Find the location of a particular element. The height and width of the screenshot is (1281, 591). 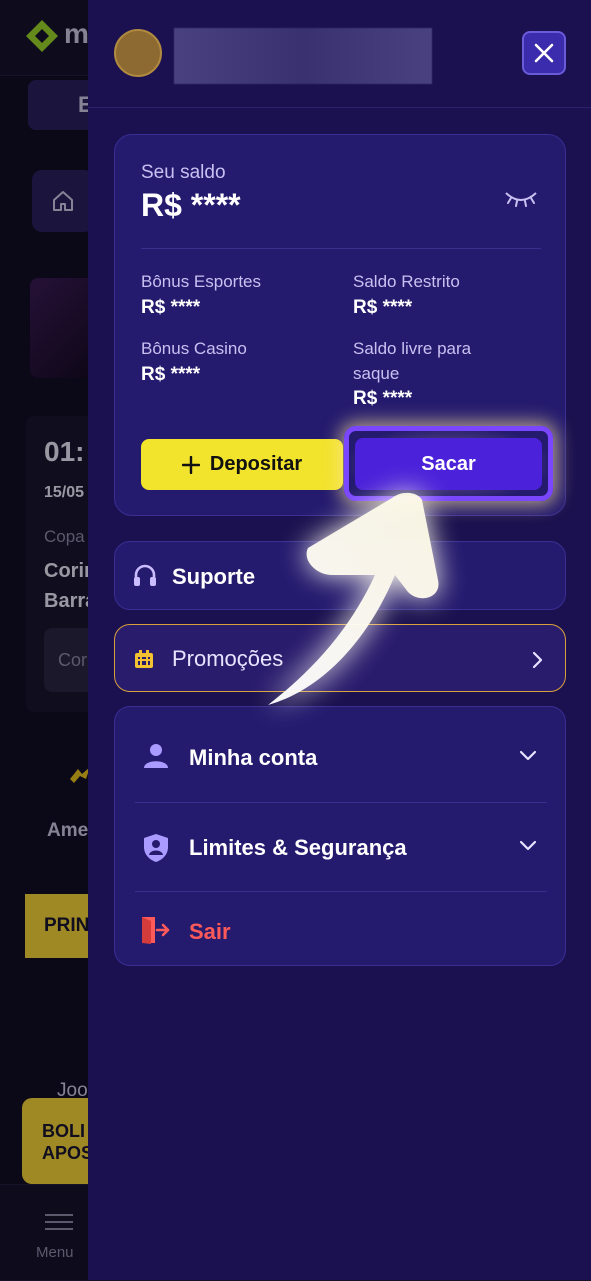

restricted-balance-value: R$ **** is located at coordinates (383, 307).